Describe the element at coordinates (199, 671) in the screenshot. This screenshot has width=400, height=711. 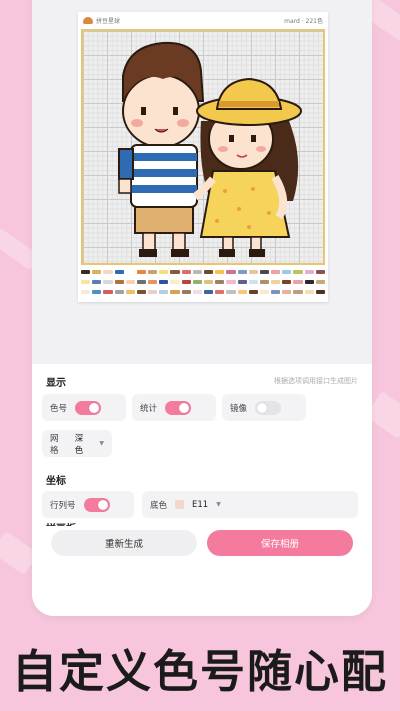
I see `promo-caption: 自定义色号随心配` at that location.